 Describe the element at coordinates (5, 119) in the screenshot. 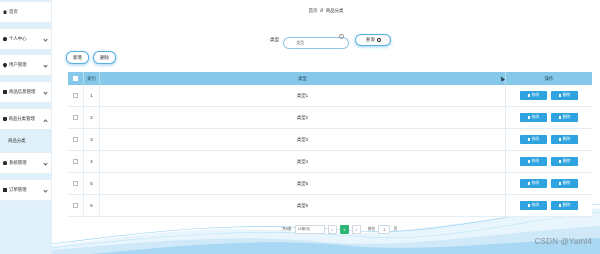

I see `document-icon` at that location.